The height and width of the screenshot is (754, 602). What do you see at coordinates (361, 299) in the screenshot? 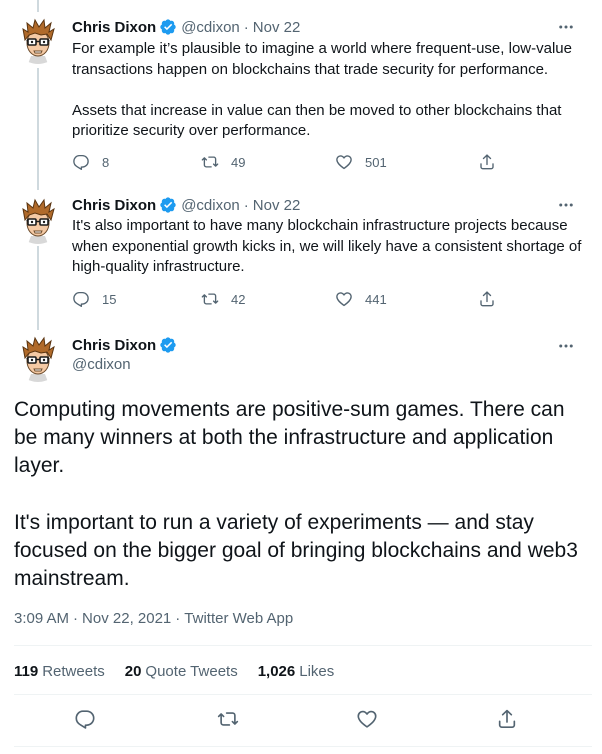
I see `like-button: 441` at bounding box center [361, 299].